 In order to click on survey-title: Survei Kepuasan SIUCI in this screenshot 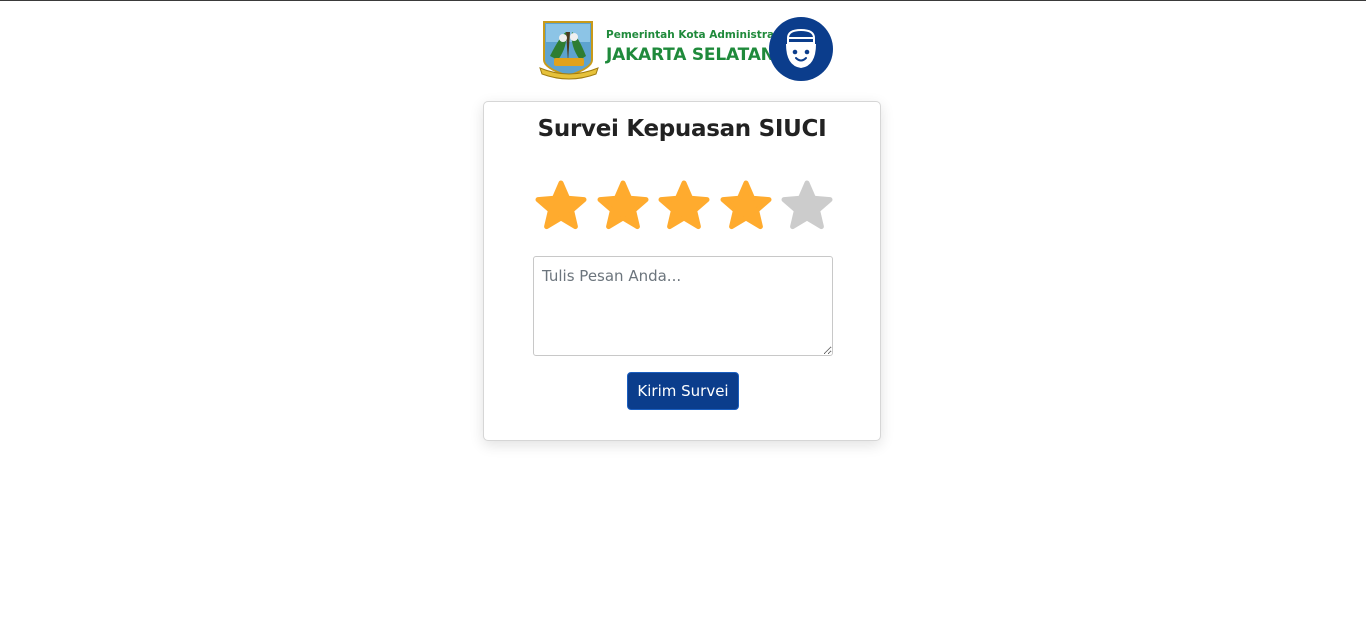, I will do `click(682, 129)`.